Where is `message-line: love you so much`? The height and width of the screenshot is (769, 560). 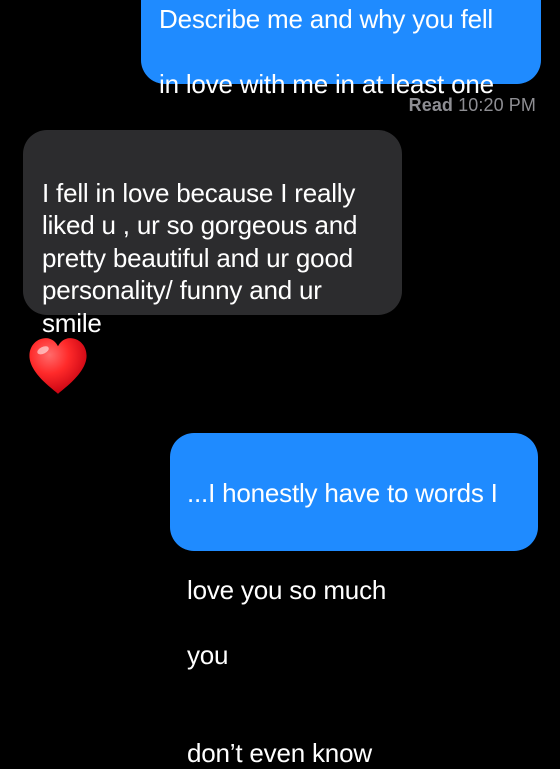
message-line: love you so much is located at coordinates (287, 590).